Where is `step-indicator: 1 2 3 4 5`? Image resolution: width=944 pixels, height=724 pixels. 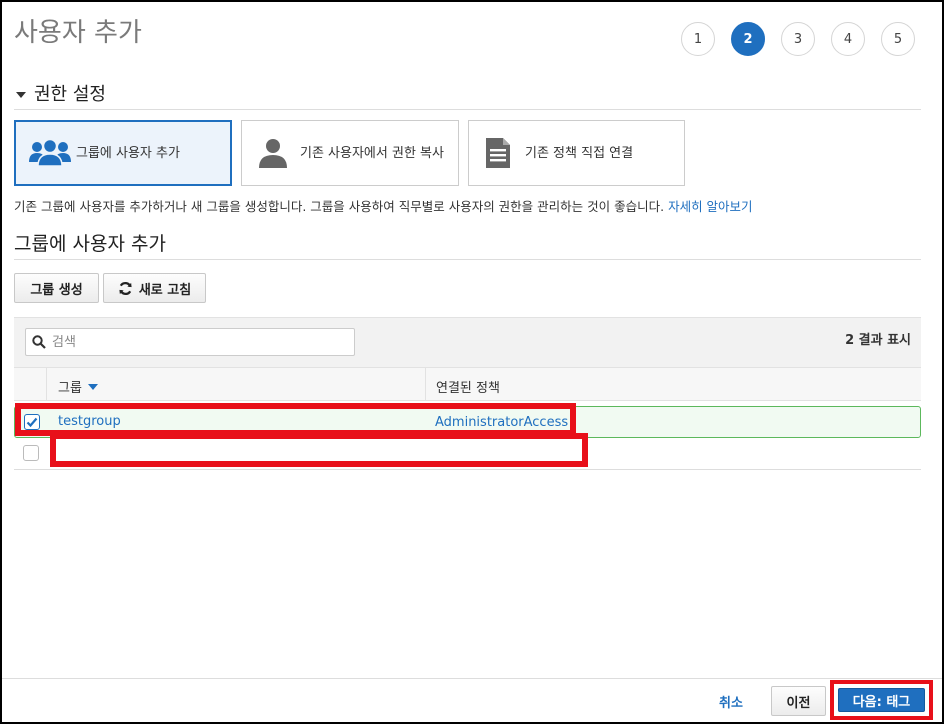
step-indicator: 1 2 3 4 5 is located at coordinates (798, 39).